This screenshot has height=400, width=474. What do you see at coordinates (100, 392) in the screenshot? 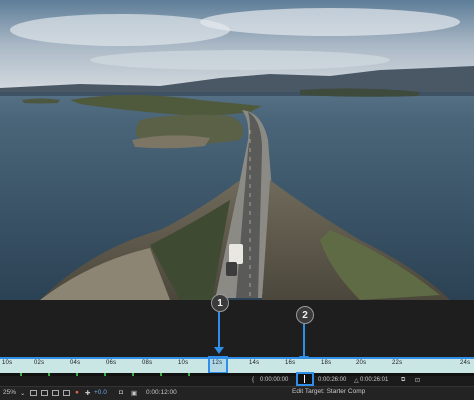
I see `exposure-value: +0.0` at bounding box center [100, 392].